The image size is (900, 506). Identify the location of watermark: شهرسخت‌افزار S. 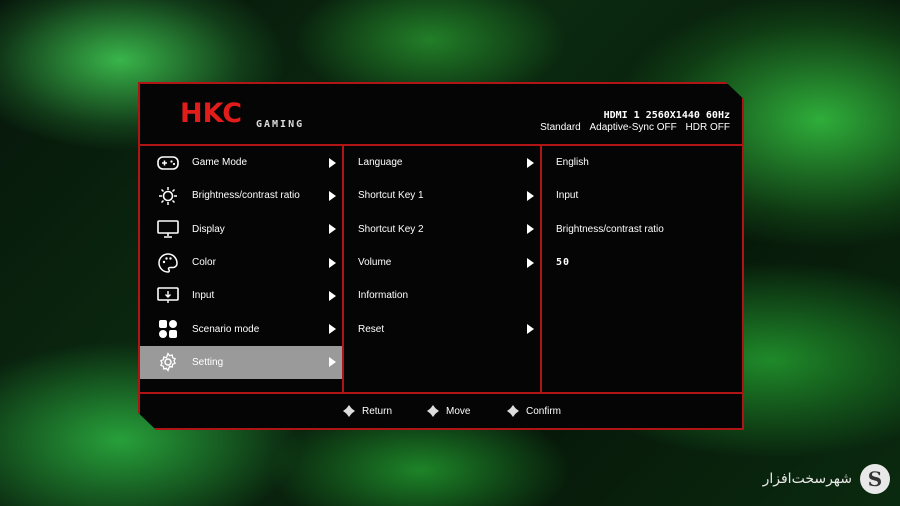
(826, 479).